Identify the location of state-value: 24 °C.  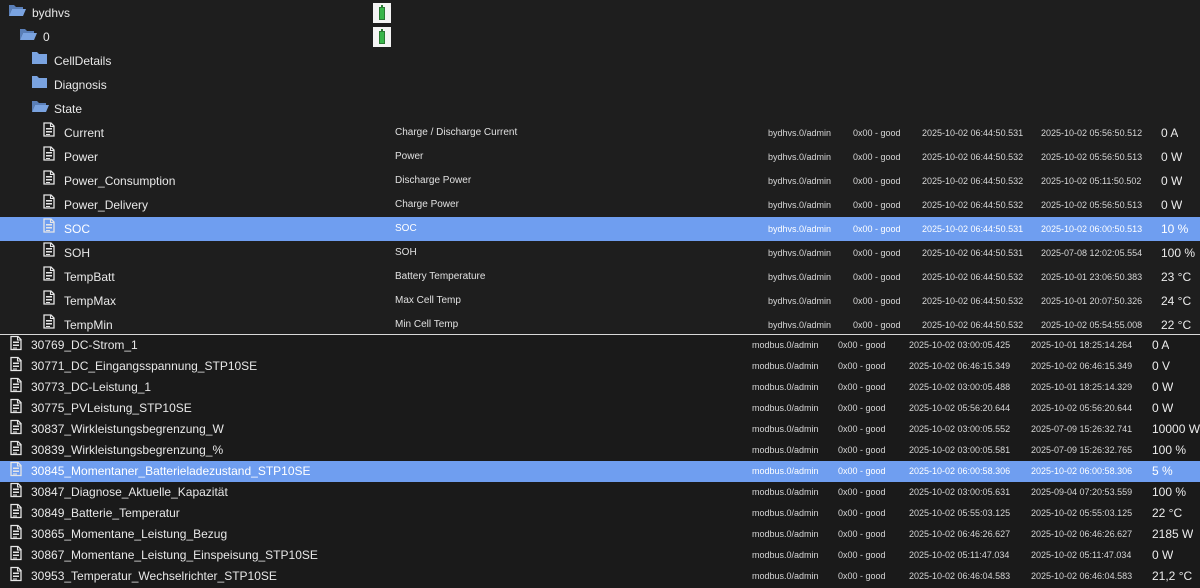
(1176, 301).